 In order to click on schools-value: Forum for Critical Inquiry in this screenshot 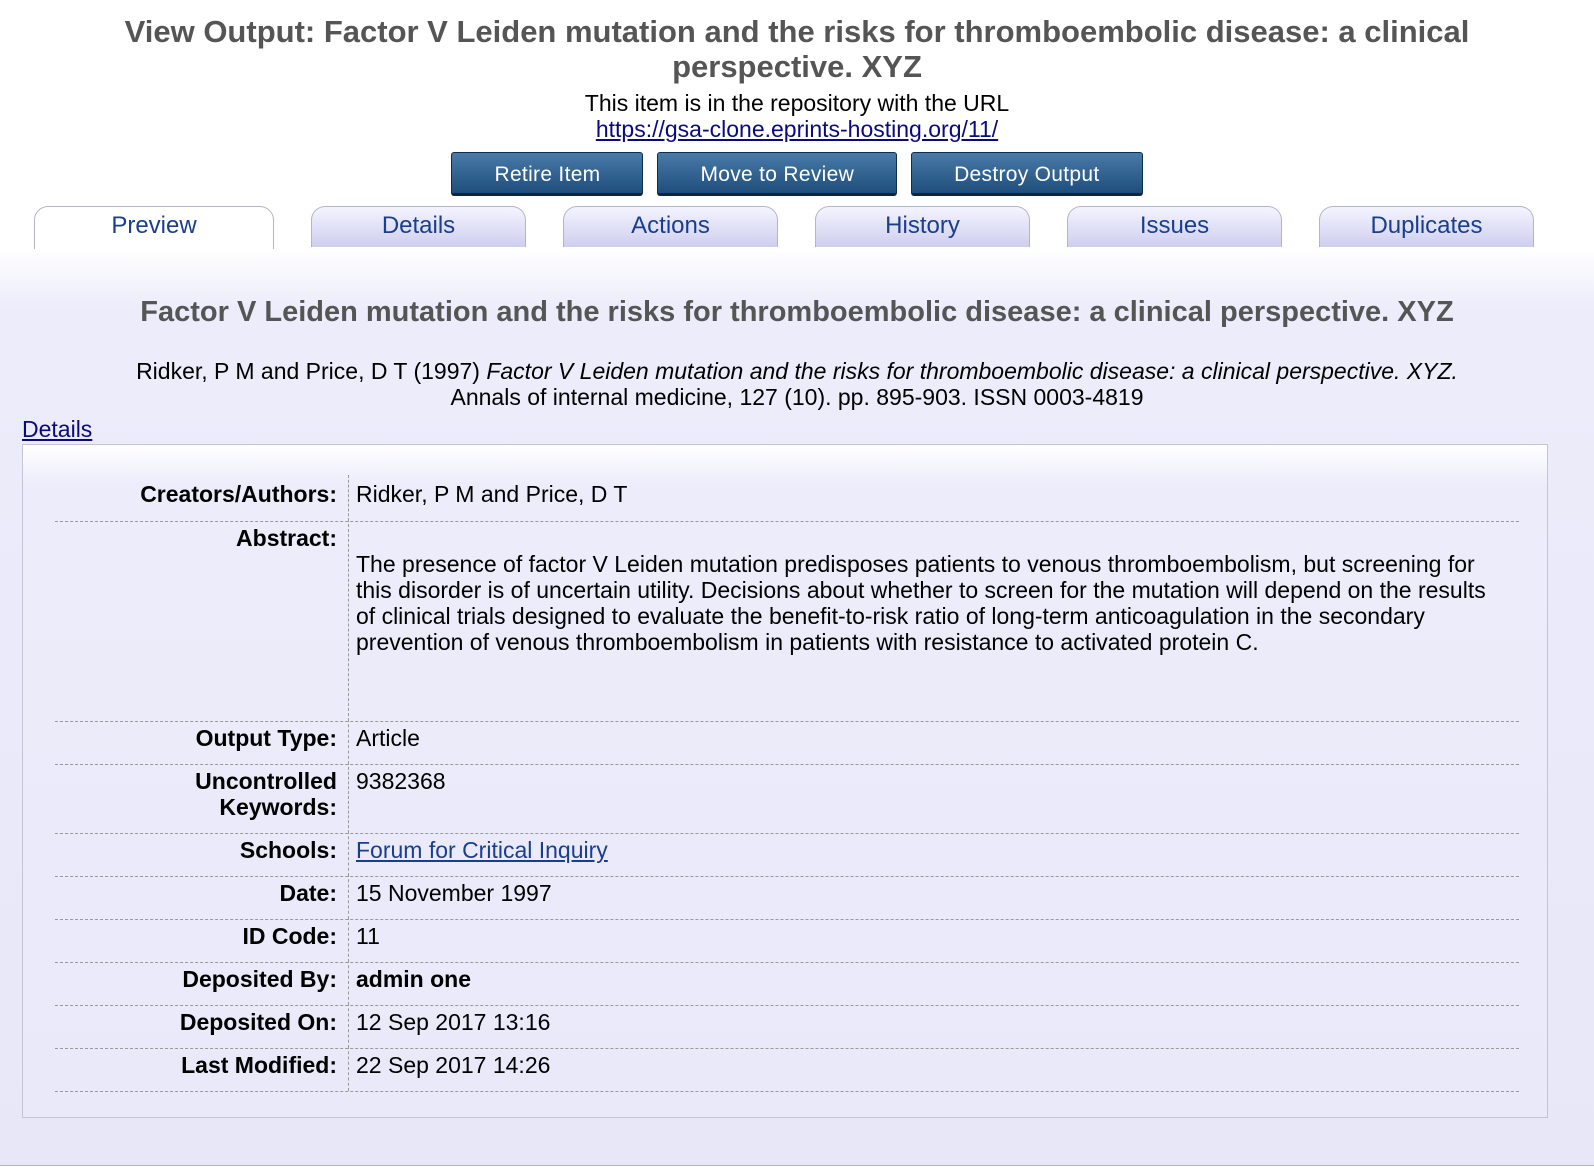, I will do `click(933, 850)`.